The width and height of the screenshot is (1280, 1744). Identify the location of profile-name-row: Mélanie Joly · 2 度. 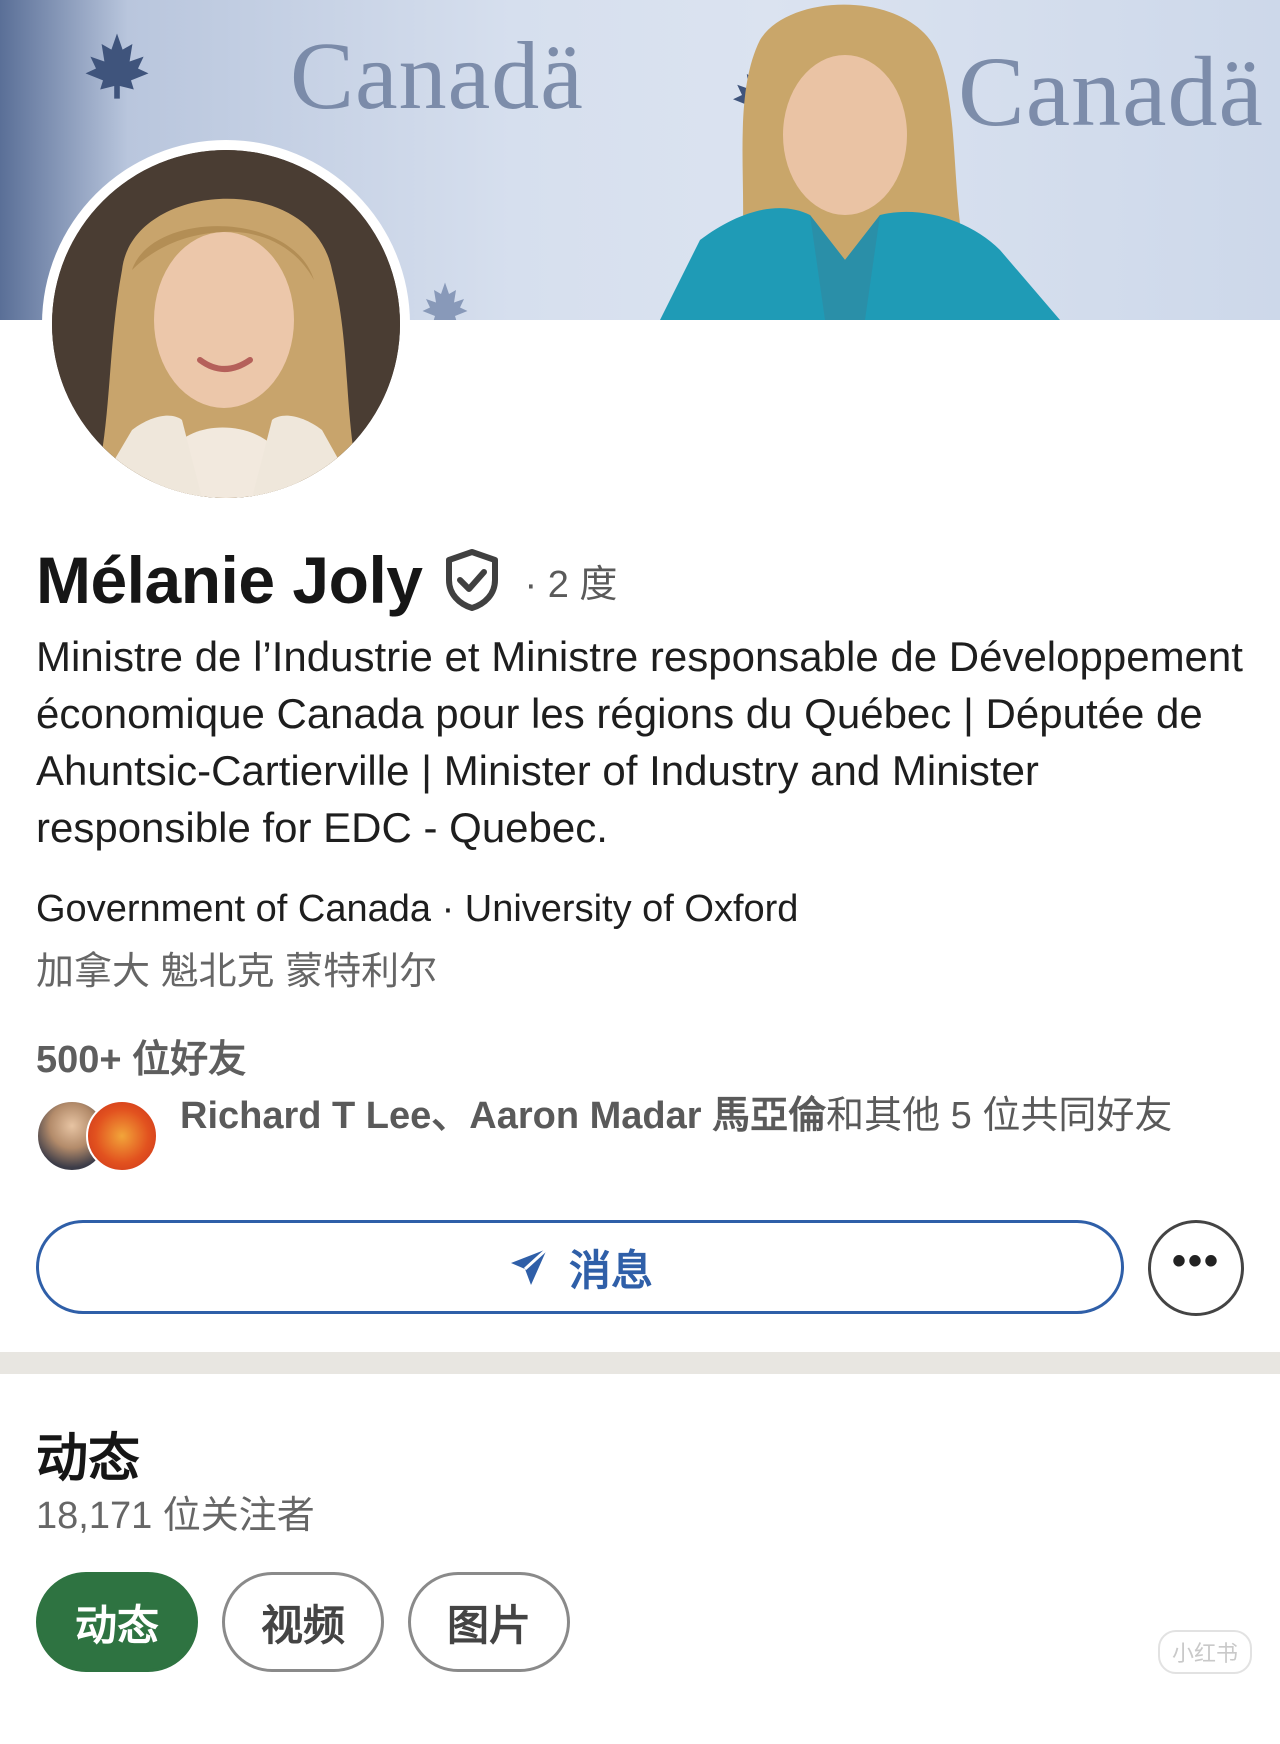
(326, 580).